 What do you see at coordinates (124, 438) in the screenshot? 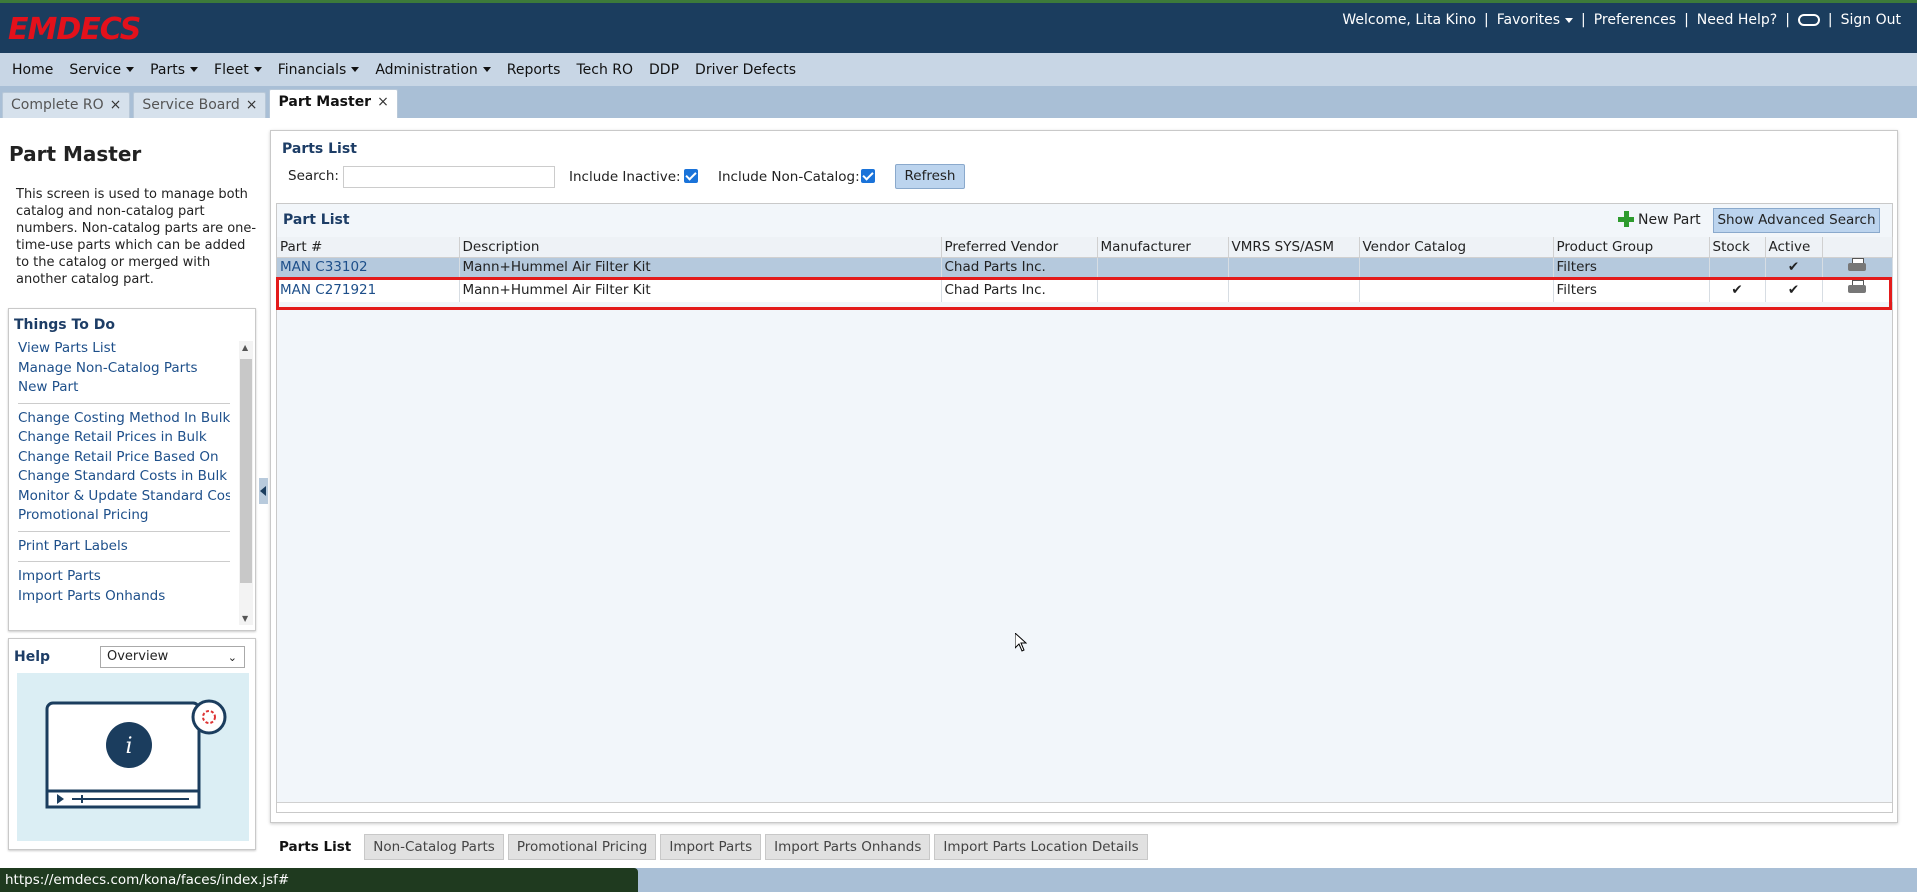
I see `todo-change-retail-prices-in-bulk: Change Retail Prices in Bulk` at bounding box center [124, 438].